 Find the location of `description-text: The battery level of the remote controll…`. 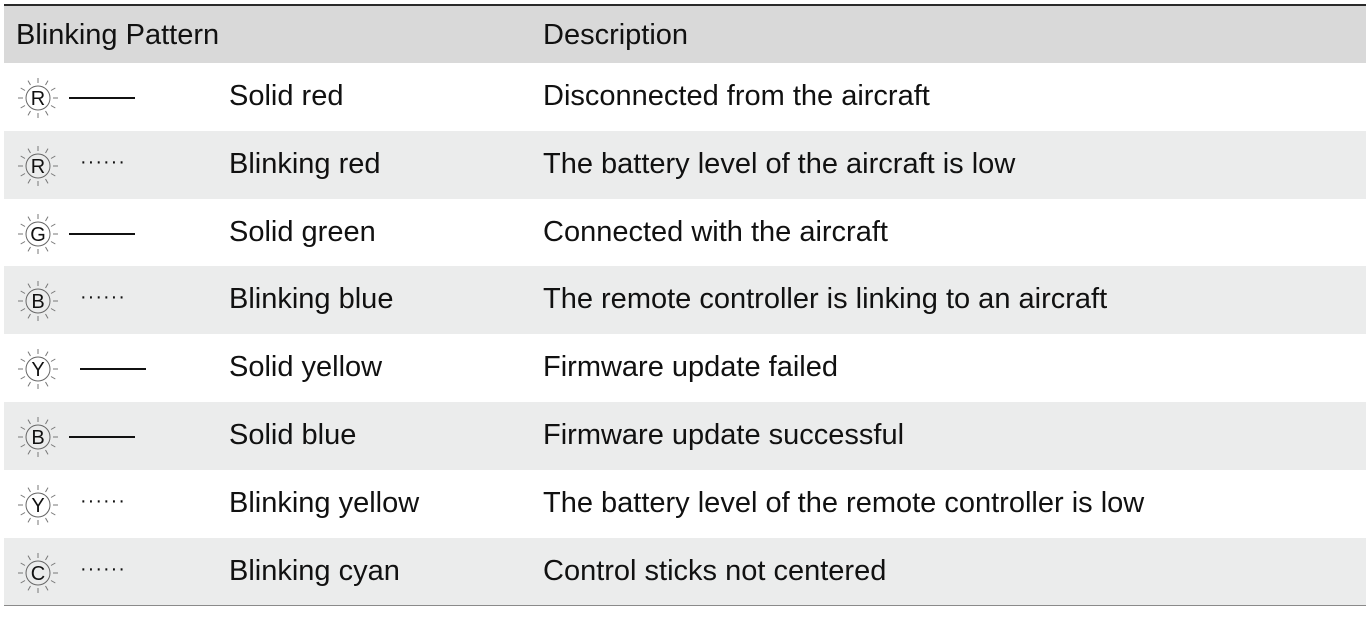

description-text: The battery level of the remote controll… is located at coordinates (844, 502).